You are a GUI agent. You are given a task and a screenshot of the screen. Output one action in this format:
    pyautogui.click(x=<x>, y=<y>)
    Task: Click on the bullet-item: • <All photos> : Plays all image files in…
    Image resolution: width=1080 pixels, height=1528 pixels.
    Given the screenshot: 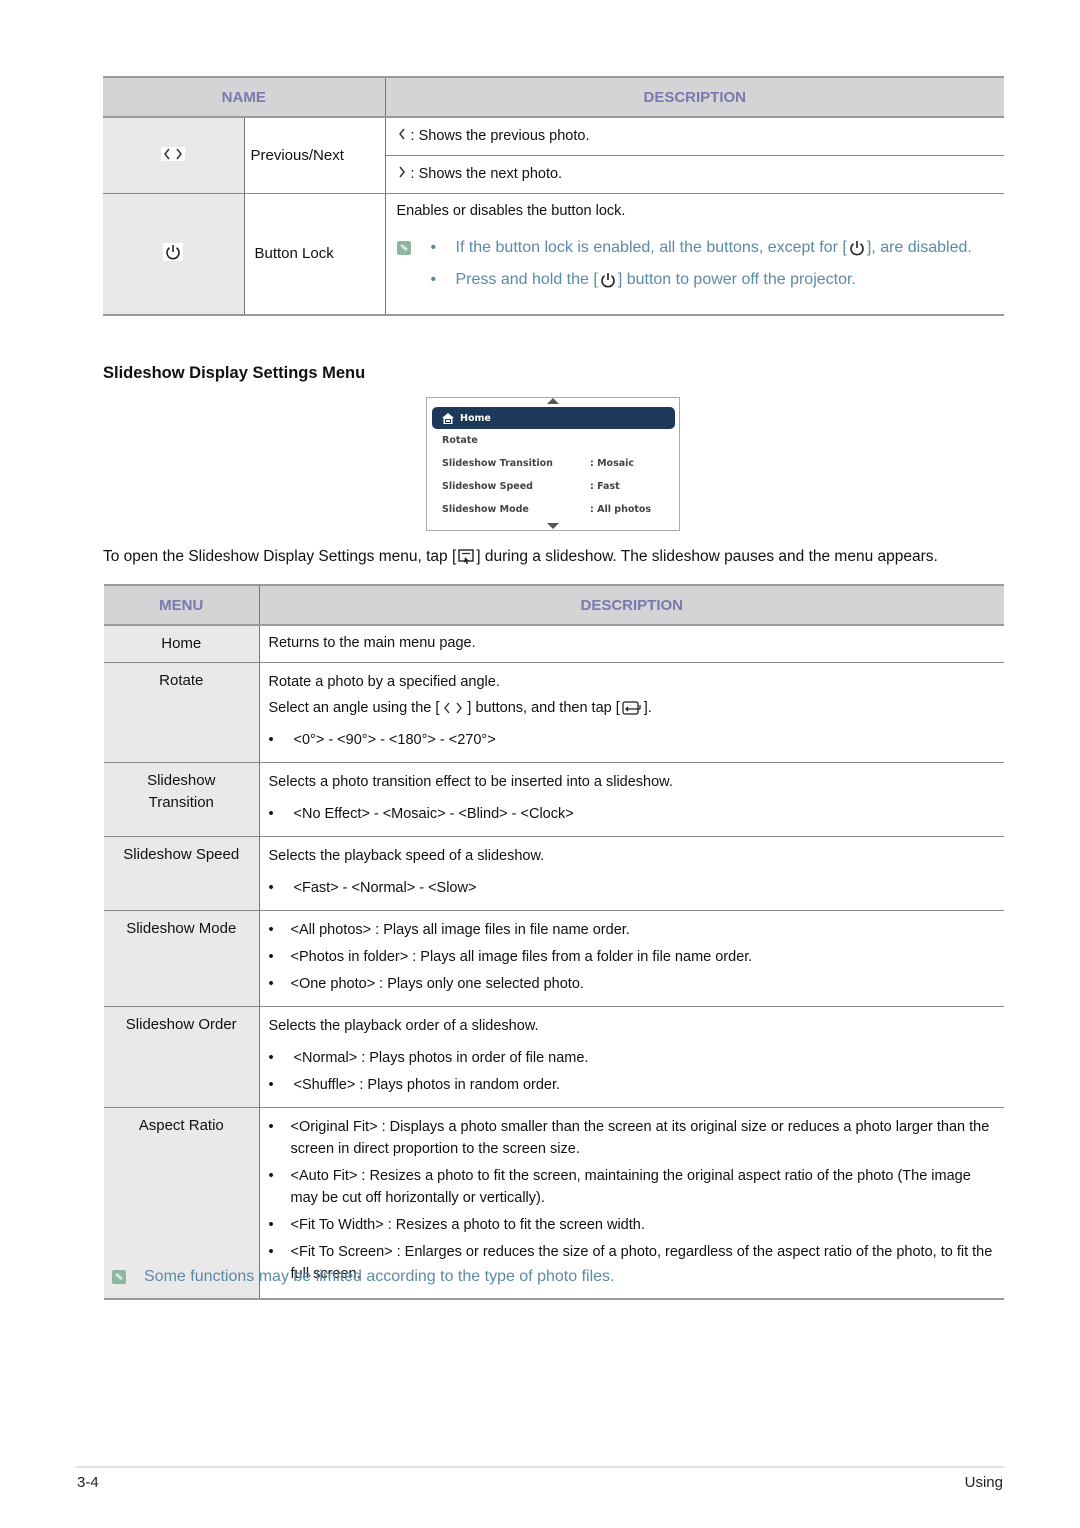 What is the action you would take?
    pyautogui.click(x=449, y=930)
    